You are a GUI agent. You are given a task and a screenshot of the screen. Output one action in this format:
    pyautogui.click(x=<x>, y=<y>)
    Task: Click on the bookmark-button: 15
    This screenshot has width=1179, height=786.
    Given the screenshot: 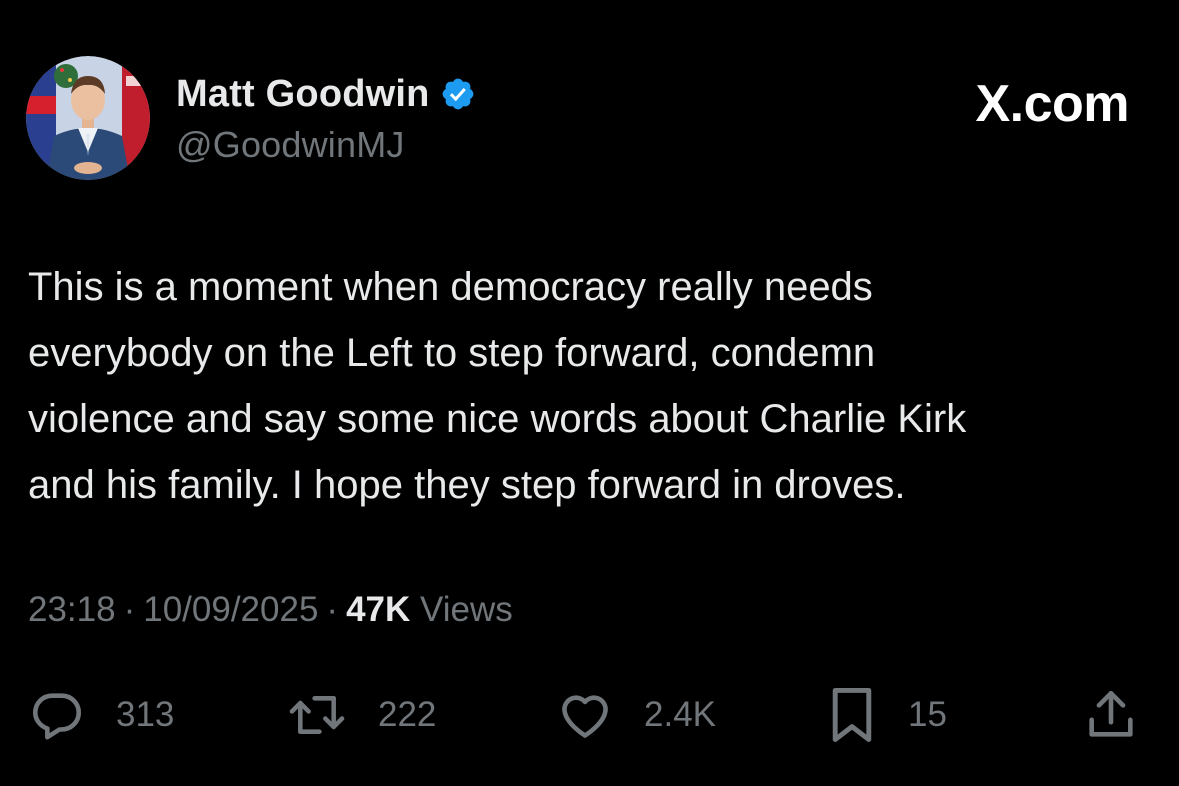 What is the action you would take?
    pyautogui.click(x=886, y=715)
    